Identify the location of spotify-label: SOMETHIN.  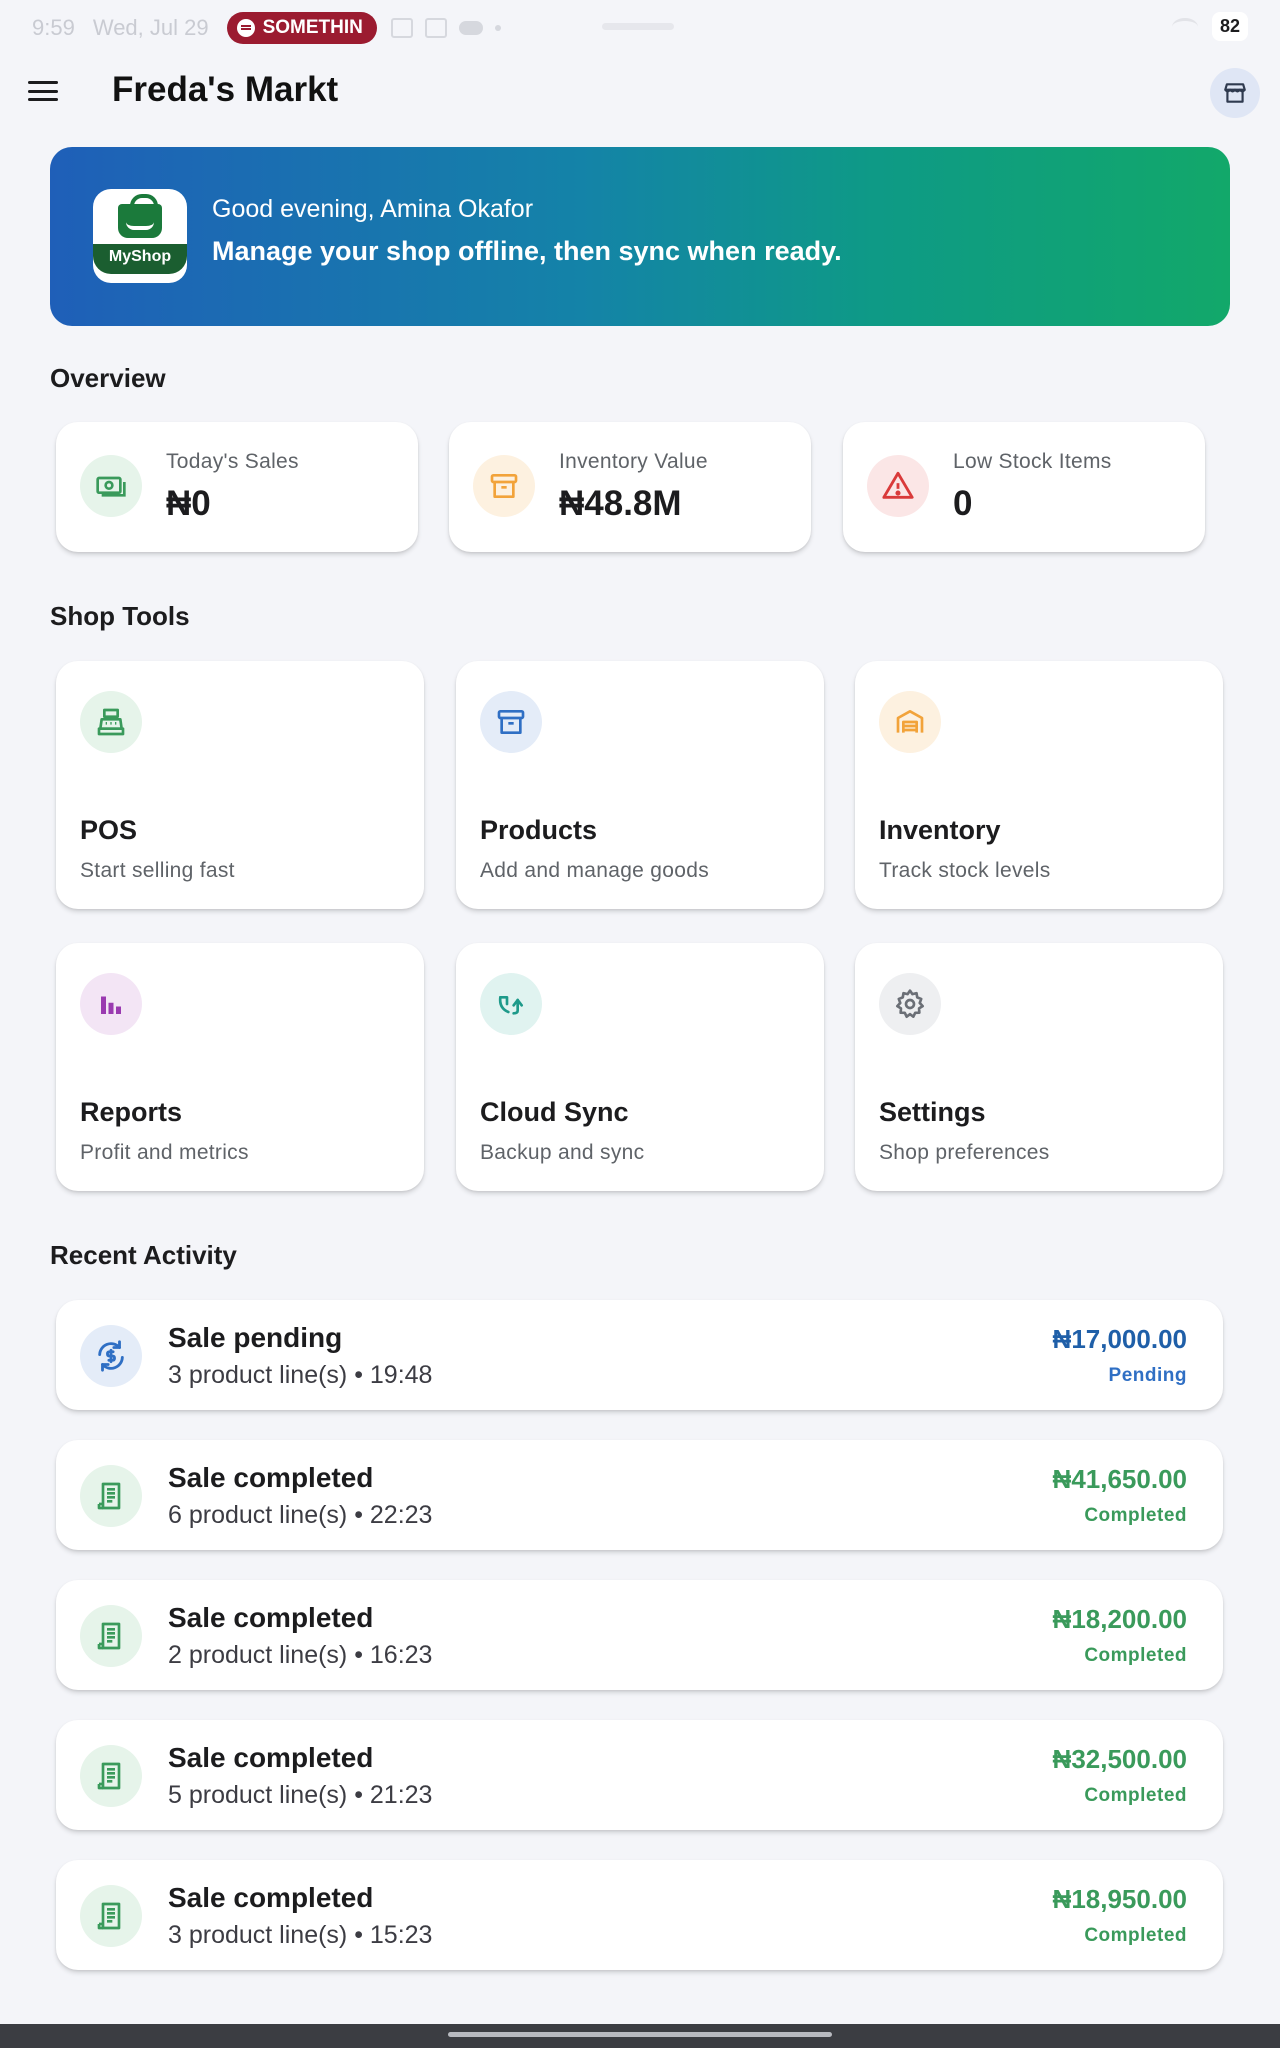
(312, 27).